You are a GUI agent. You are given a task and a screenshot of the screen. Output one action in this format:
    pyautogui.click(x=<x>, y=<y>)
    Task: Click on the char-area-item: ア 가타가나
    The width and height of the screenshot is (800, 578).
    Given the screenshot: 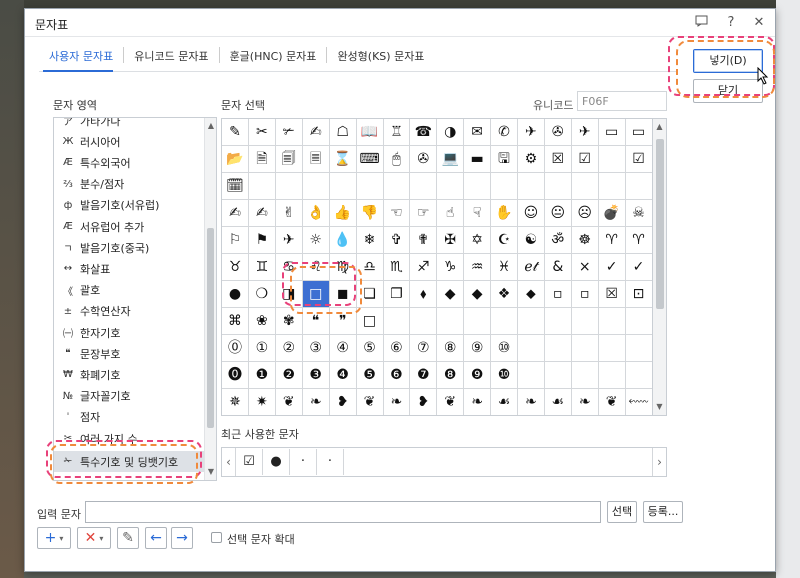 What is the action you would take?
    pyautogui.click(x=129, y=124)
    